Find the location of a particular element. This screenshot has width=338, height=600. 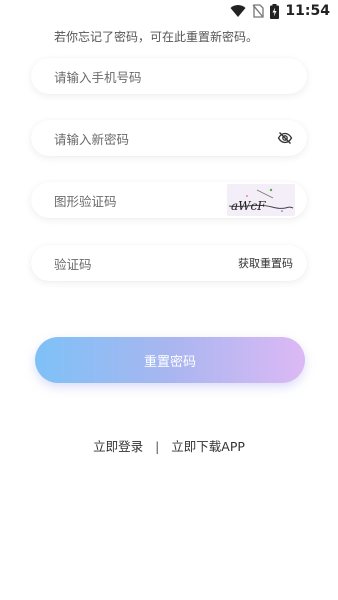

status-bar: 11:54 is located at coordinates (169, 12).